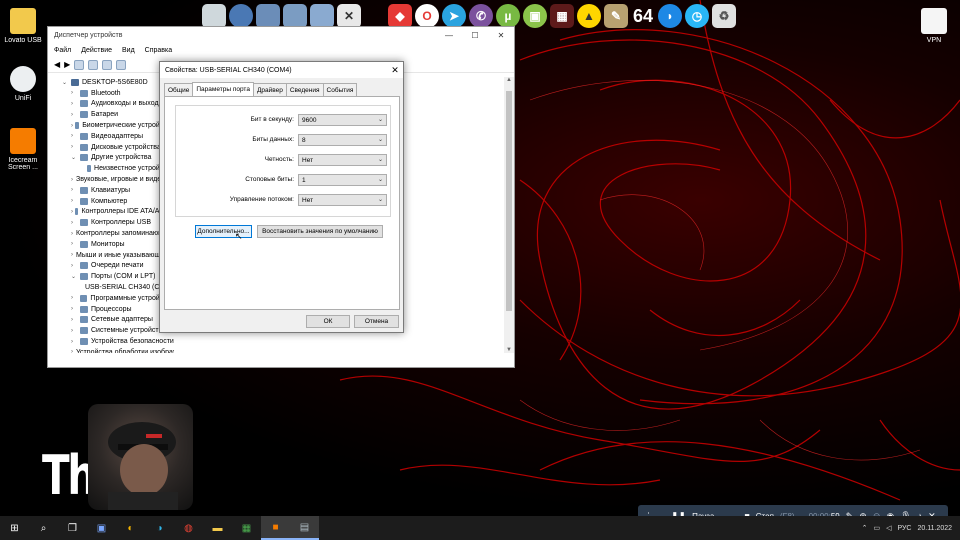 This screenshot has height=540, width=960. Describe the element at coordinates (118, 222) in the screenshot. I see `tree-item: › Контроллеры USB` at that location.